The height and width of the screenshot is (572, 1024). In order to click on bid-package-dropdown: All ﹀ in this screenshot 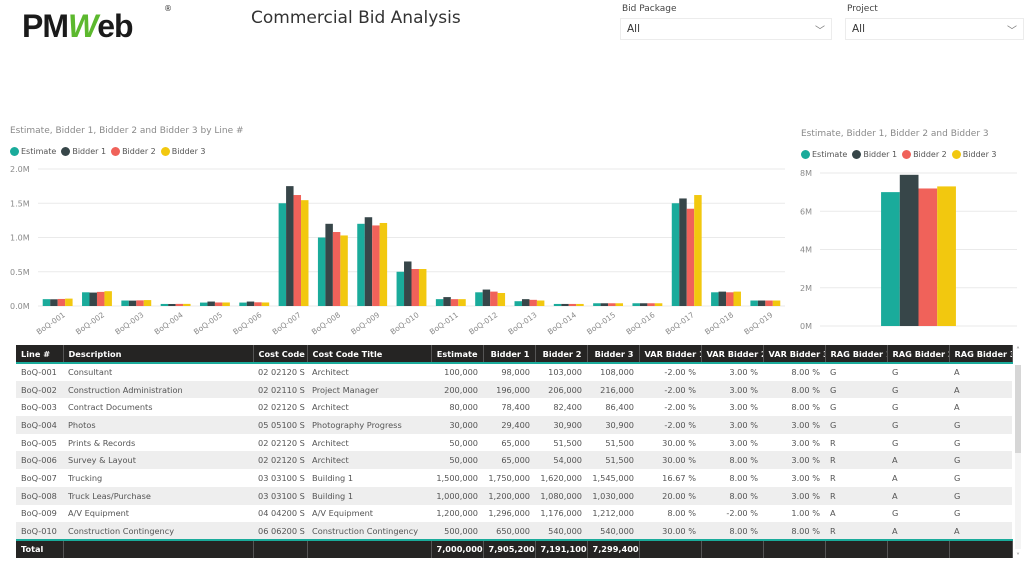, I will do `click(726, 29)`.